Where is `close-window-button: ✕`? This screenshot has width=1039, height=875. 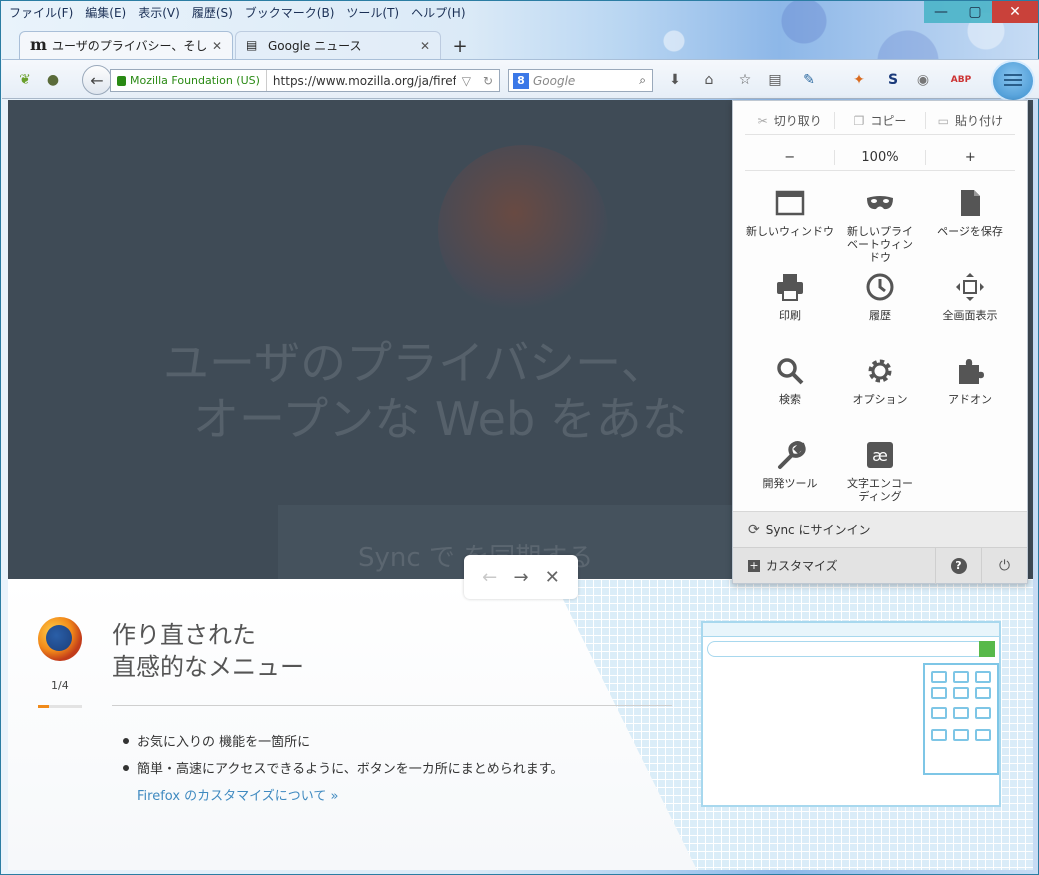 close-window-button: ✕ is located at coordinates (1015, 12).